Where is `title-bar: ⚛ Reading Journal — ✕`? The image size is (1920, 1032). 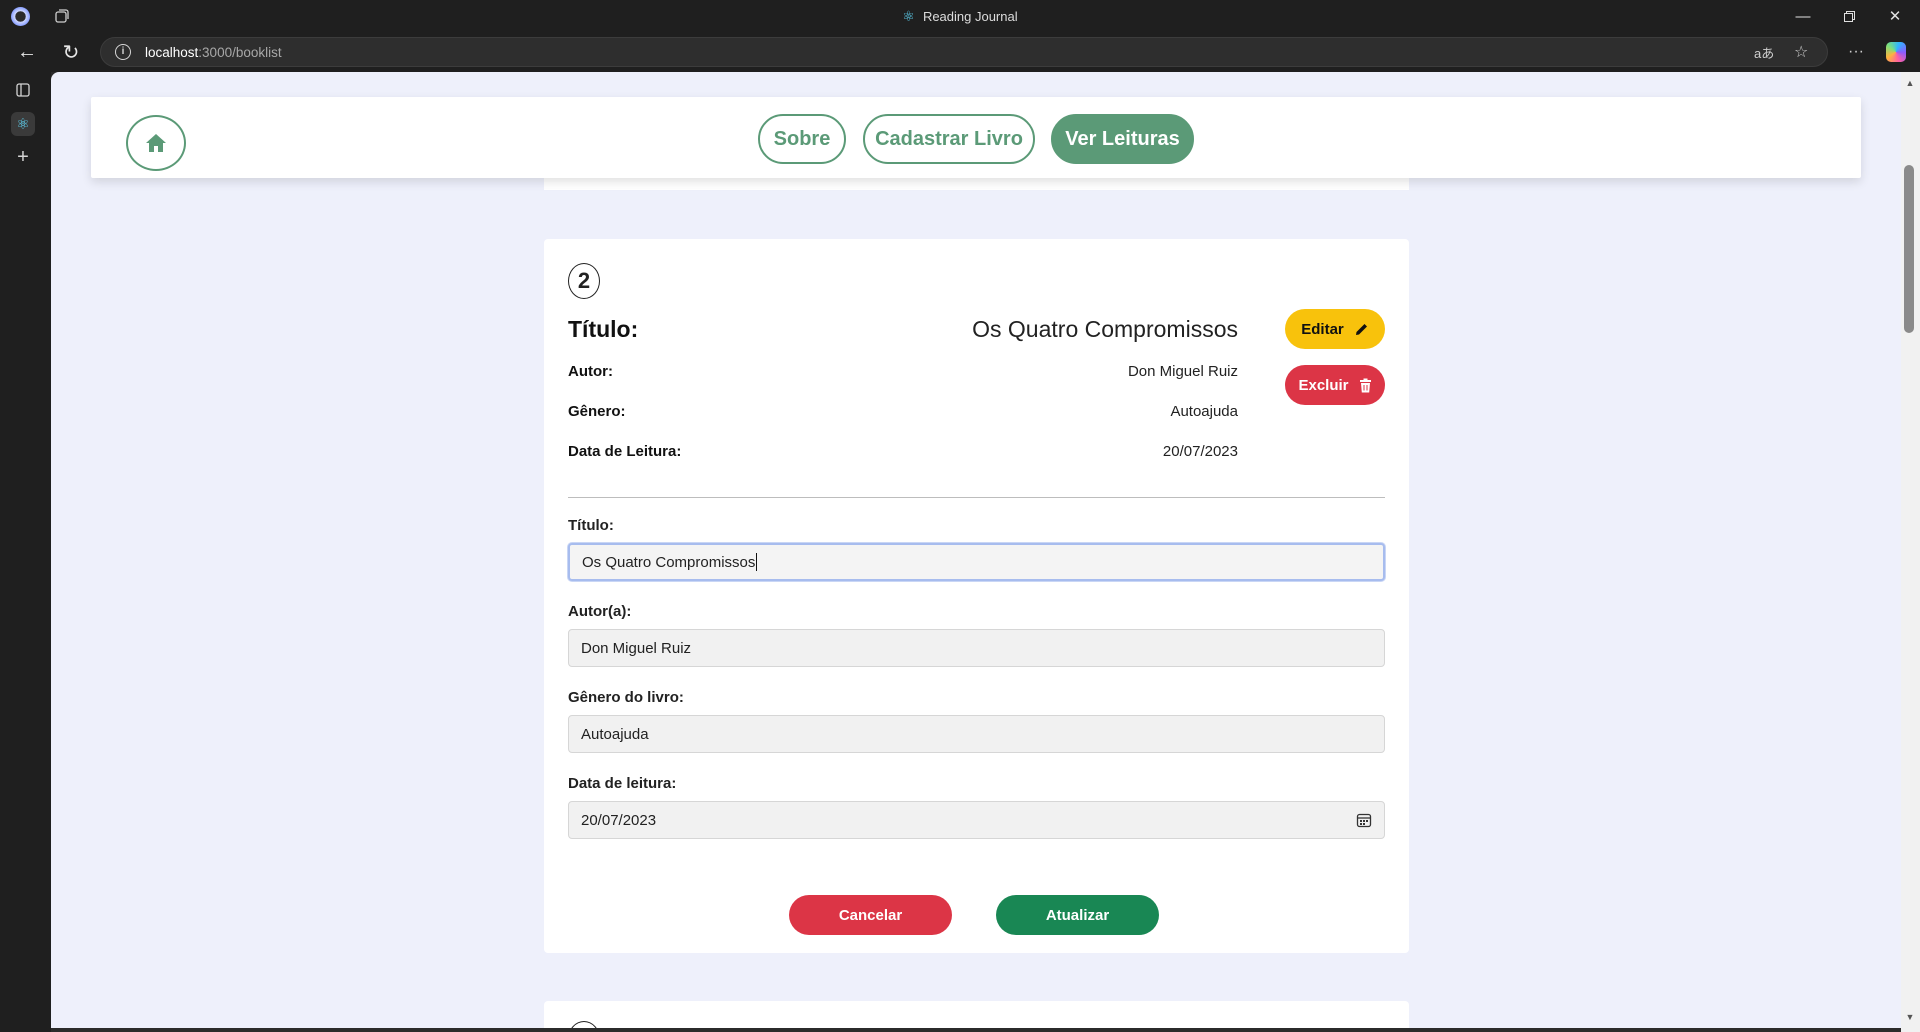
title-bar: ⚛ Reading Journal — ✕ is located at coordinates (960, 16).